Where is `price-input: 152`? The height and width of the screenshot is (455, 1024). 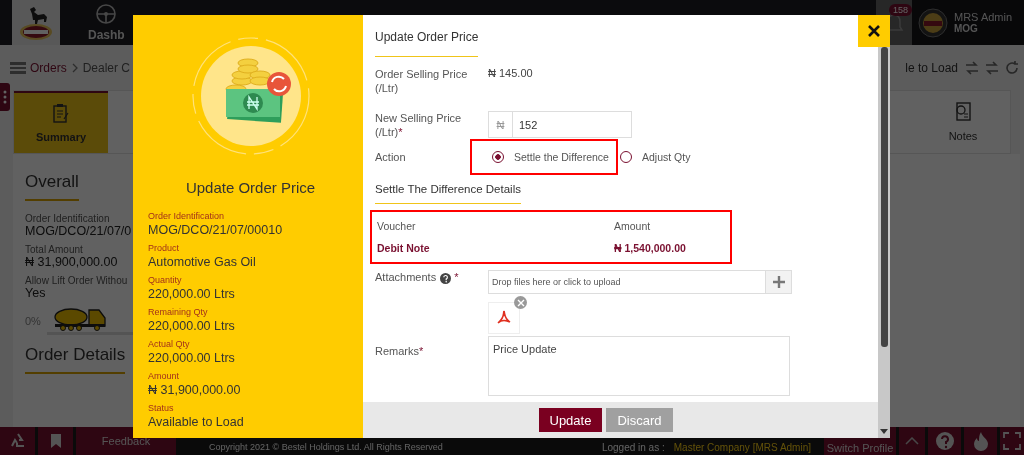
price-input: 152 is located at coordinates (572, 124).